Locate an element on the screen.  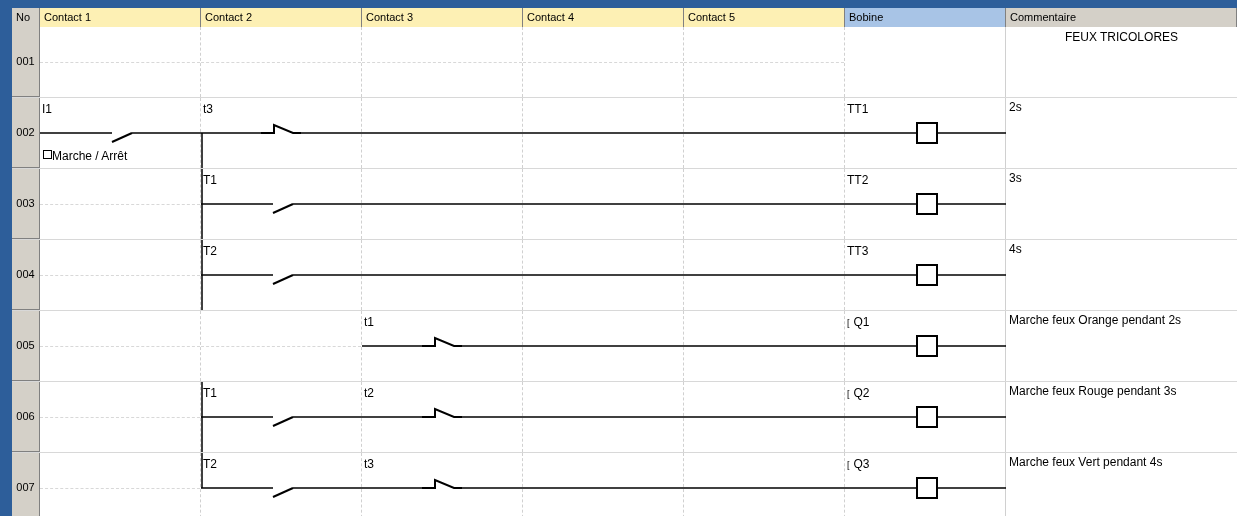
square-icon is located at coordinates (47, 154).